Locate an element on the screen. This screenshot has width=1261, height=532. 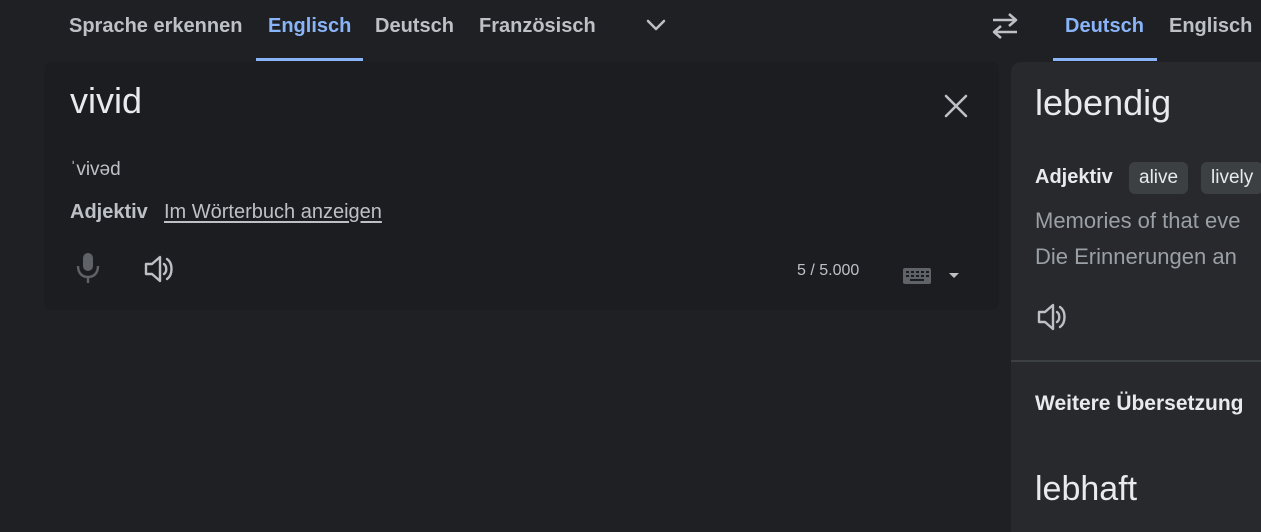
tab-target-english: Englisch is located at coordinates (1210, 26).